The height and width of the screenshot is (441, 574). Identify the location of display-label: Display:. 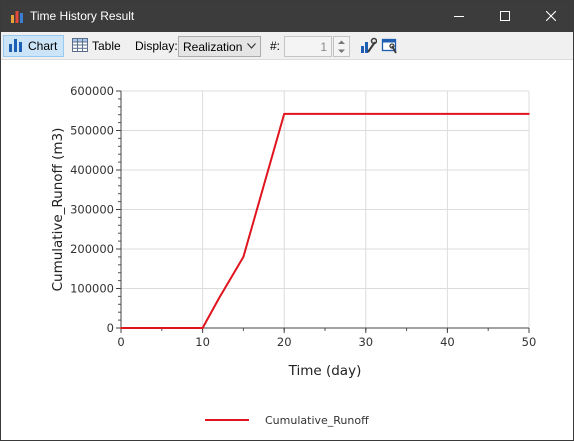
(156, 46).